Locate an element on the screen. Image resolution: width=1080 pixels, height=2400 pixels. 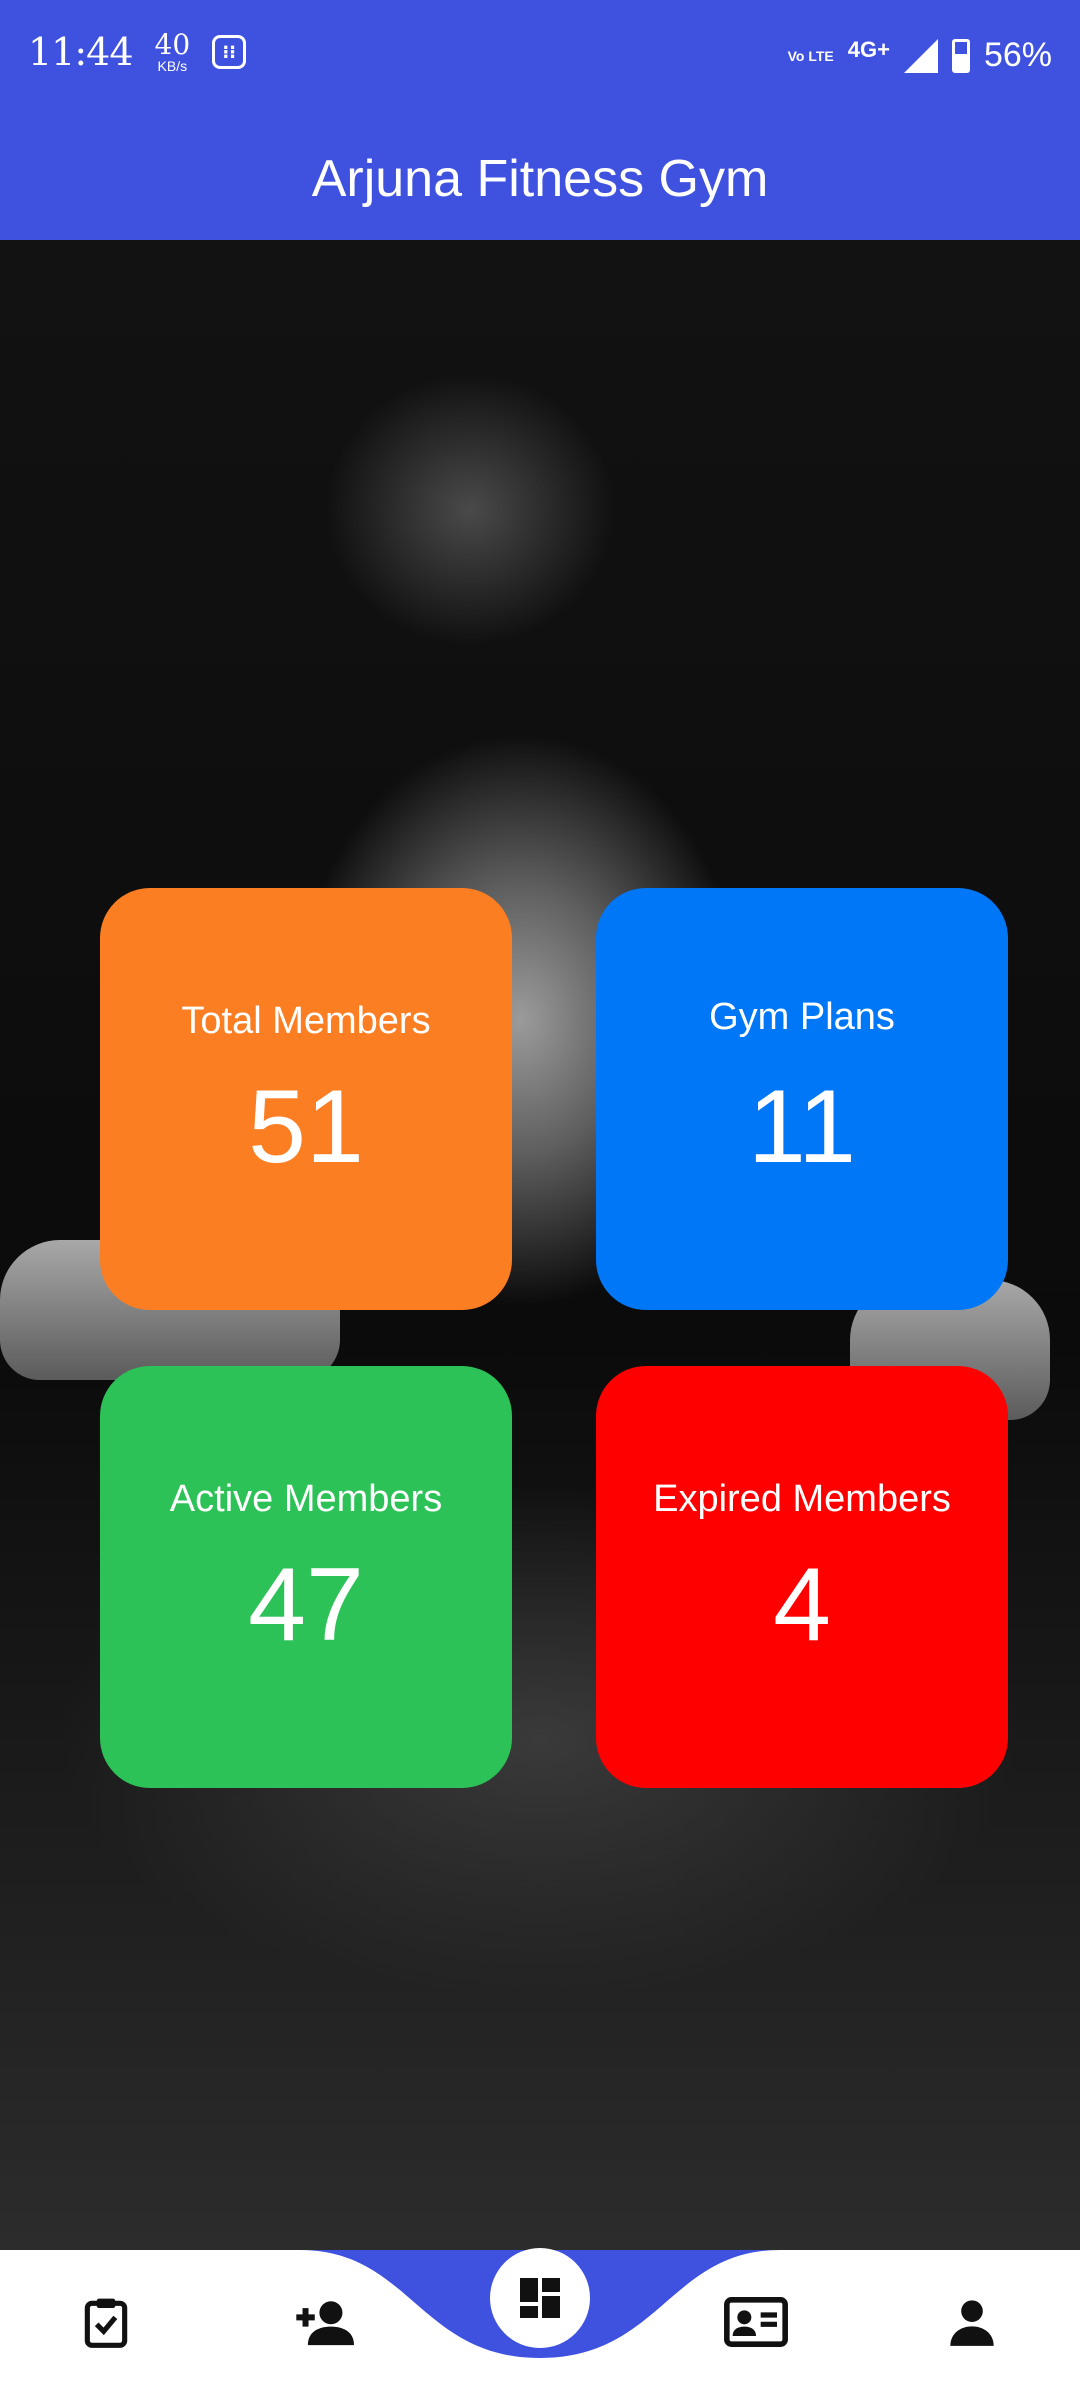
card-value: 11 is located at coordinates (802, 1127).